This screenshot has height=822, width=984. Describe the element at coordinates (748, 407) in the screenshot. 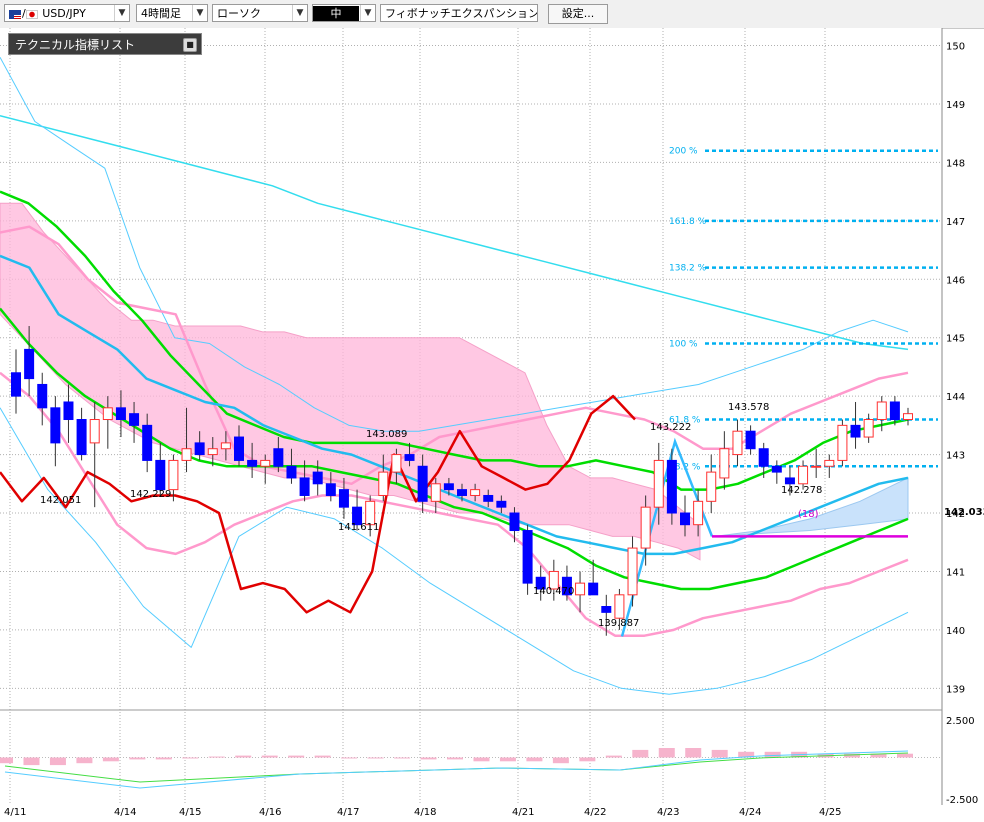

I see `price-annotation: 143.578` at that location.